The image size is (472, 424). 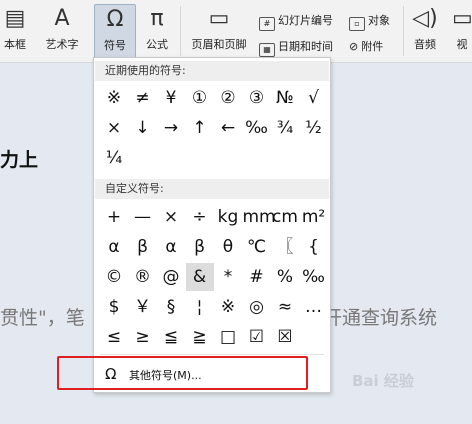 What do you see at coordinates (257, 337) in the screenshot?
I see `symbol-cell: ☑` at bounding box center [257, 337].